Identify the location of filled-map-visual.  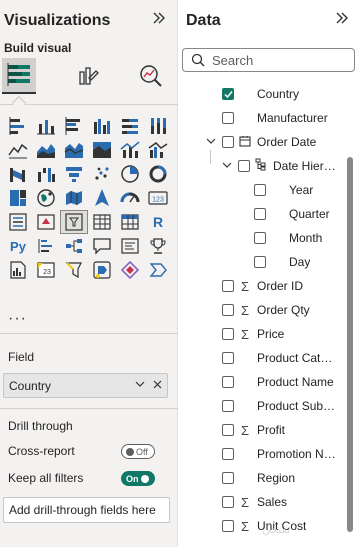
(74, 198).